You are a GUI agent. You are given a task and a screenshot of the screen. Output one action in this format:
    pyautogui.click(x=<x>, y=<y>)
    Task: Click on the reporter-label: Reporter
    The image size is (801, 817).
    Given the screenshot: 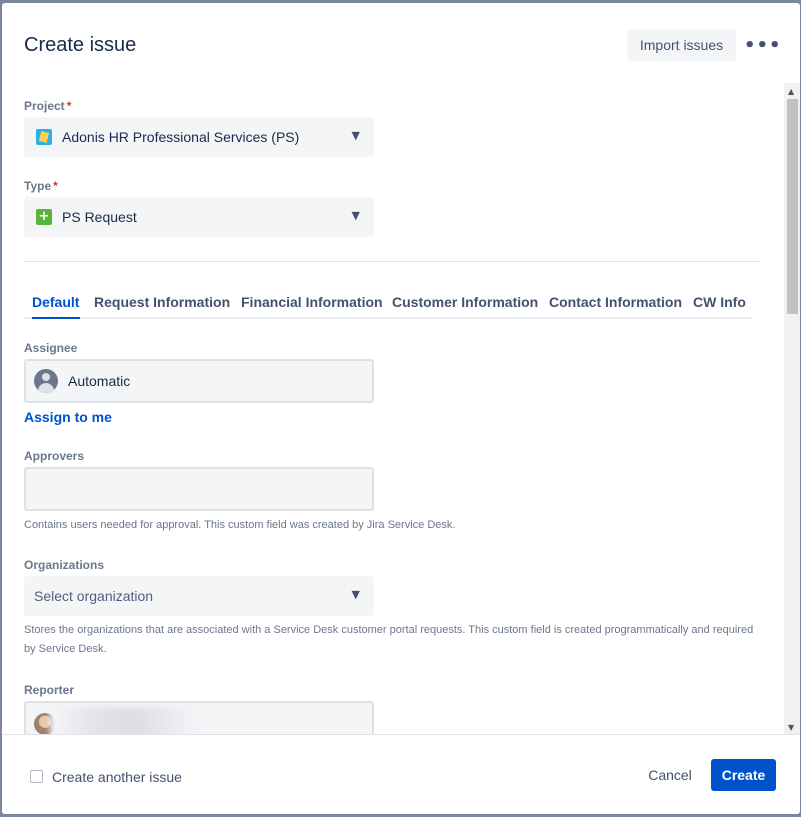 What is the action you would take?
    pyautogui.click(x=49, y=690)
    